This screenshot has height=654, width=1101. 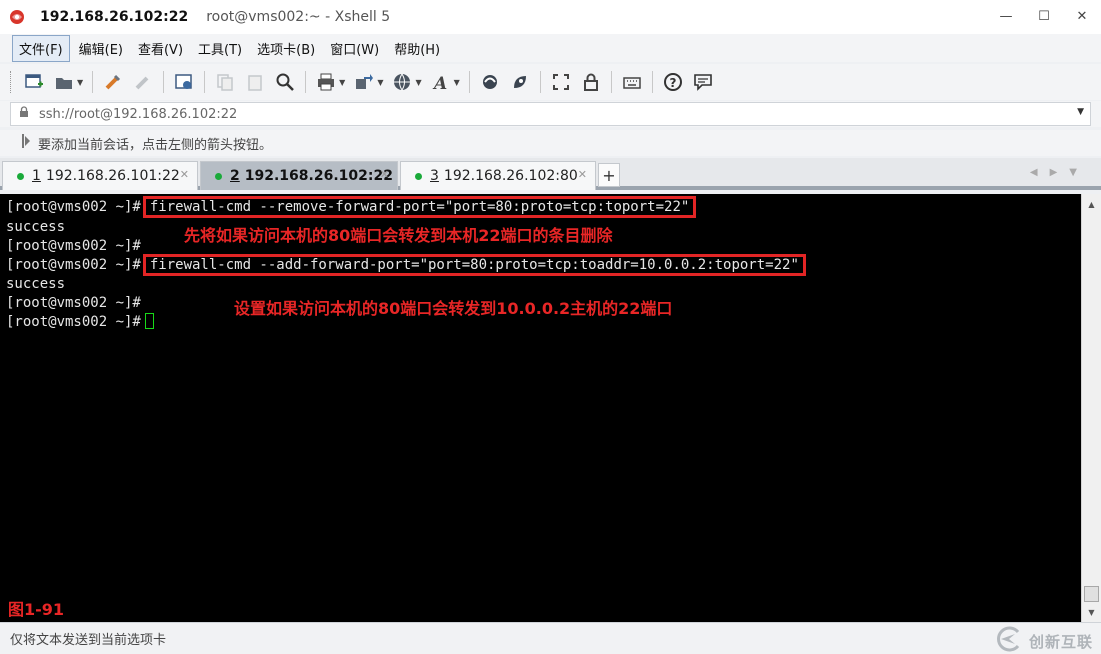 I want to click on window-controls: — ☐ ✕, so click(x=1044, y=16).